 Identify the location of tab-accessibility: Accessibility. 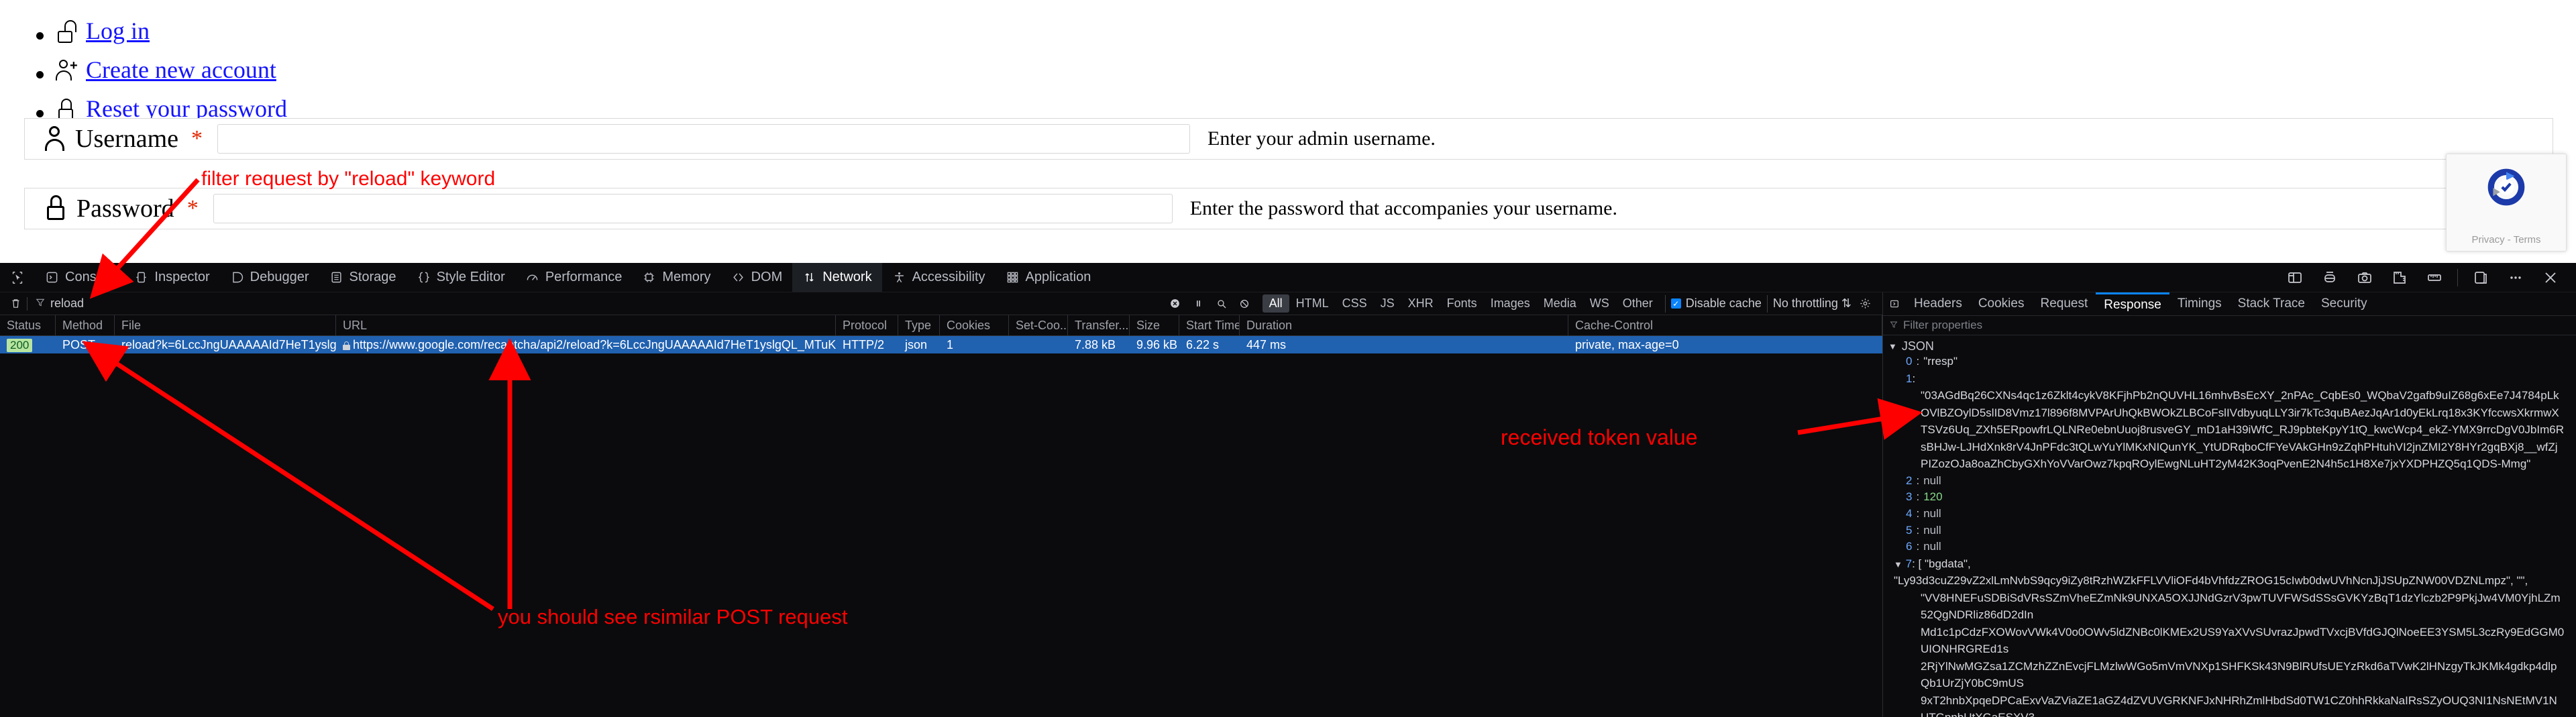
(939, 277).